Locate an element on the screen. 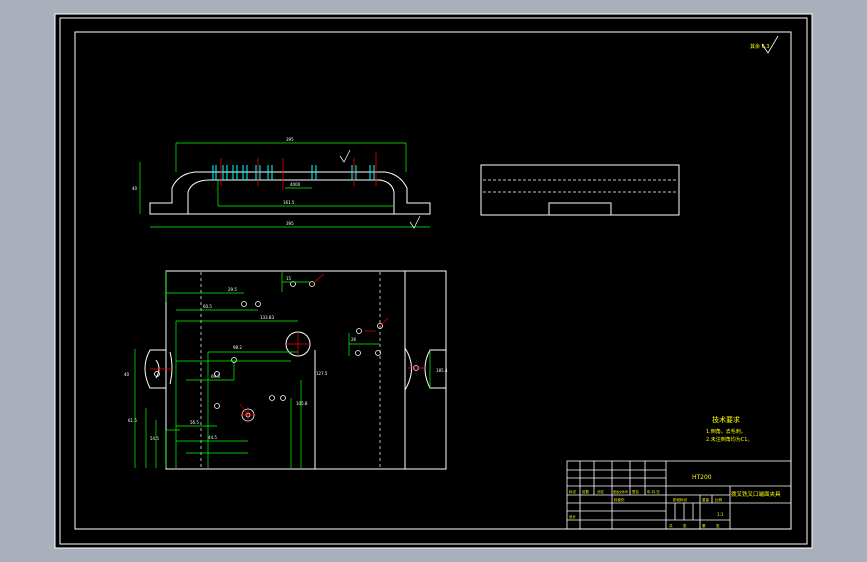  tb-label-sign: 签名 is located at coordinates (635, 491).